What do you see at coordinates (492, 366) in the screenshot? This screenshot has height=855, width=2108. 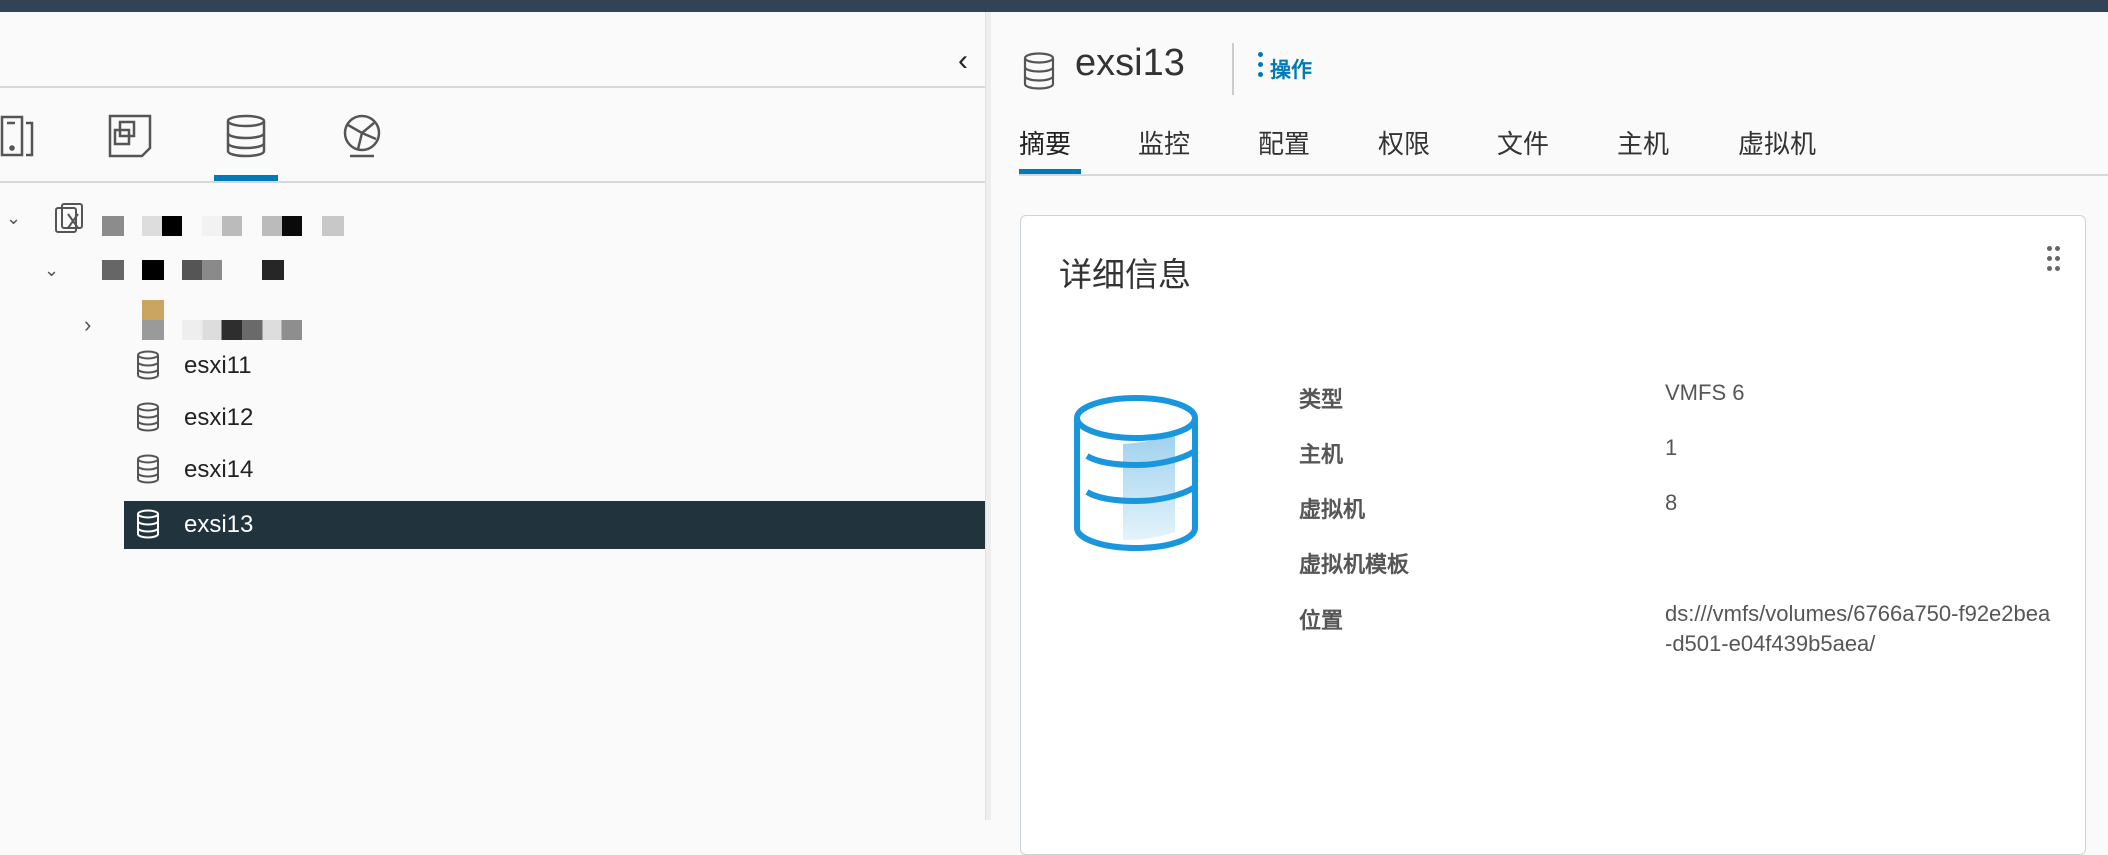 I see `tree-item-datastore: esxi11` at bounding box center [492, 366].